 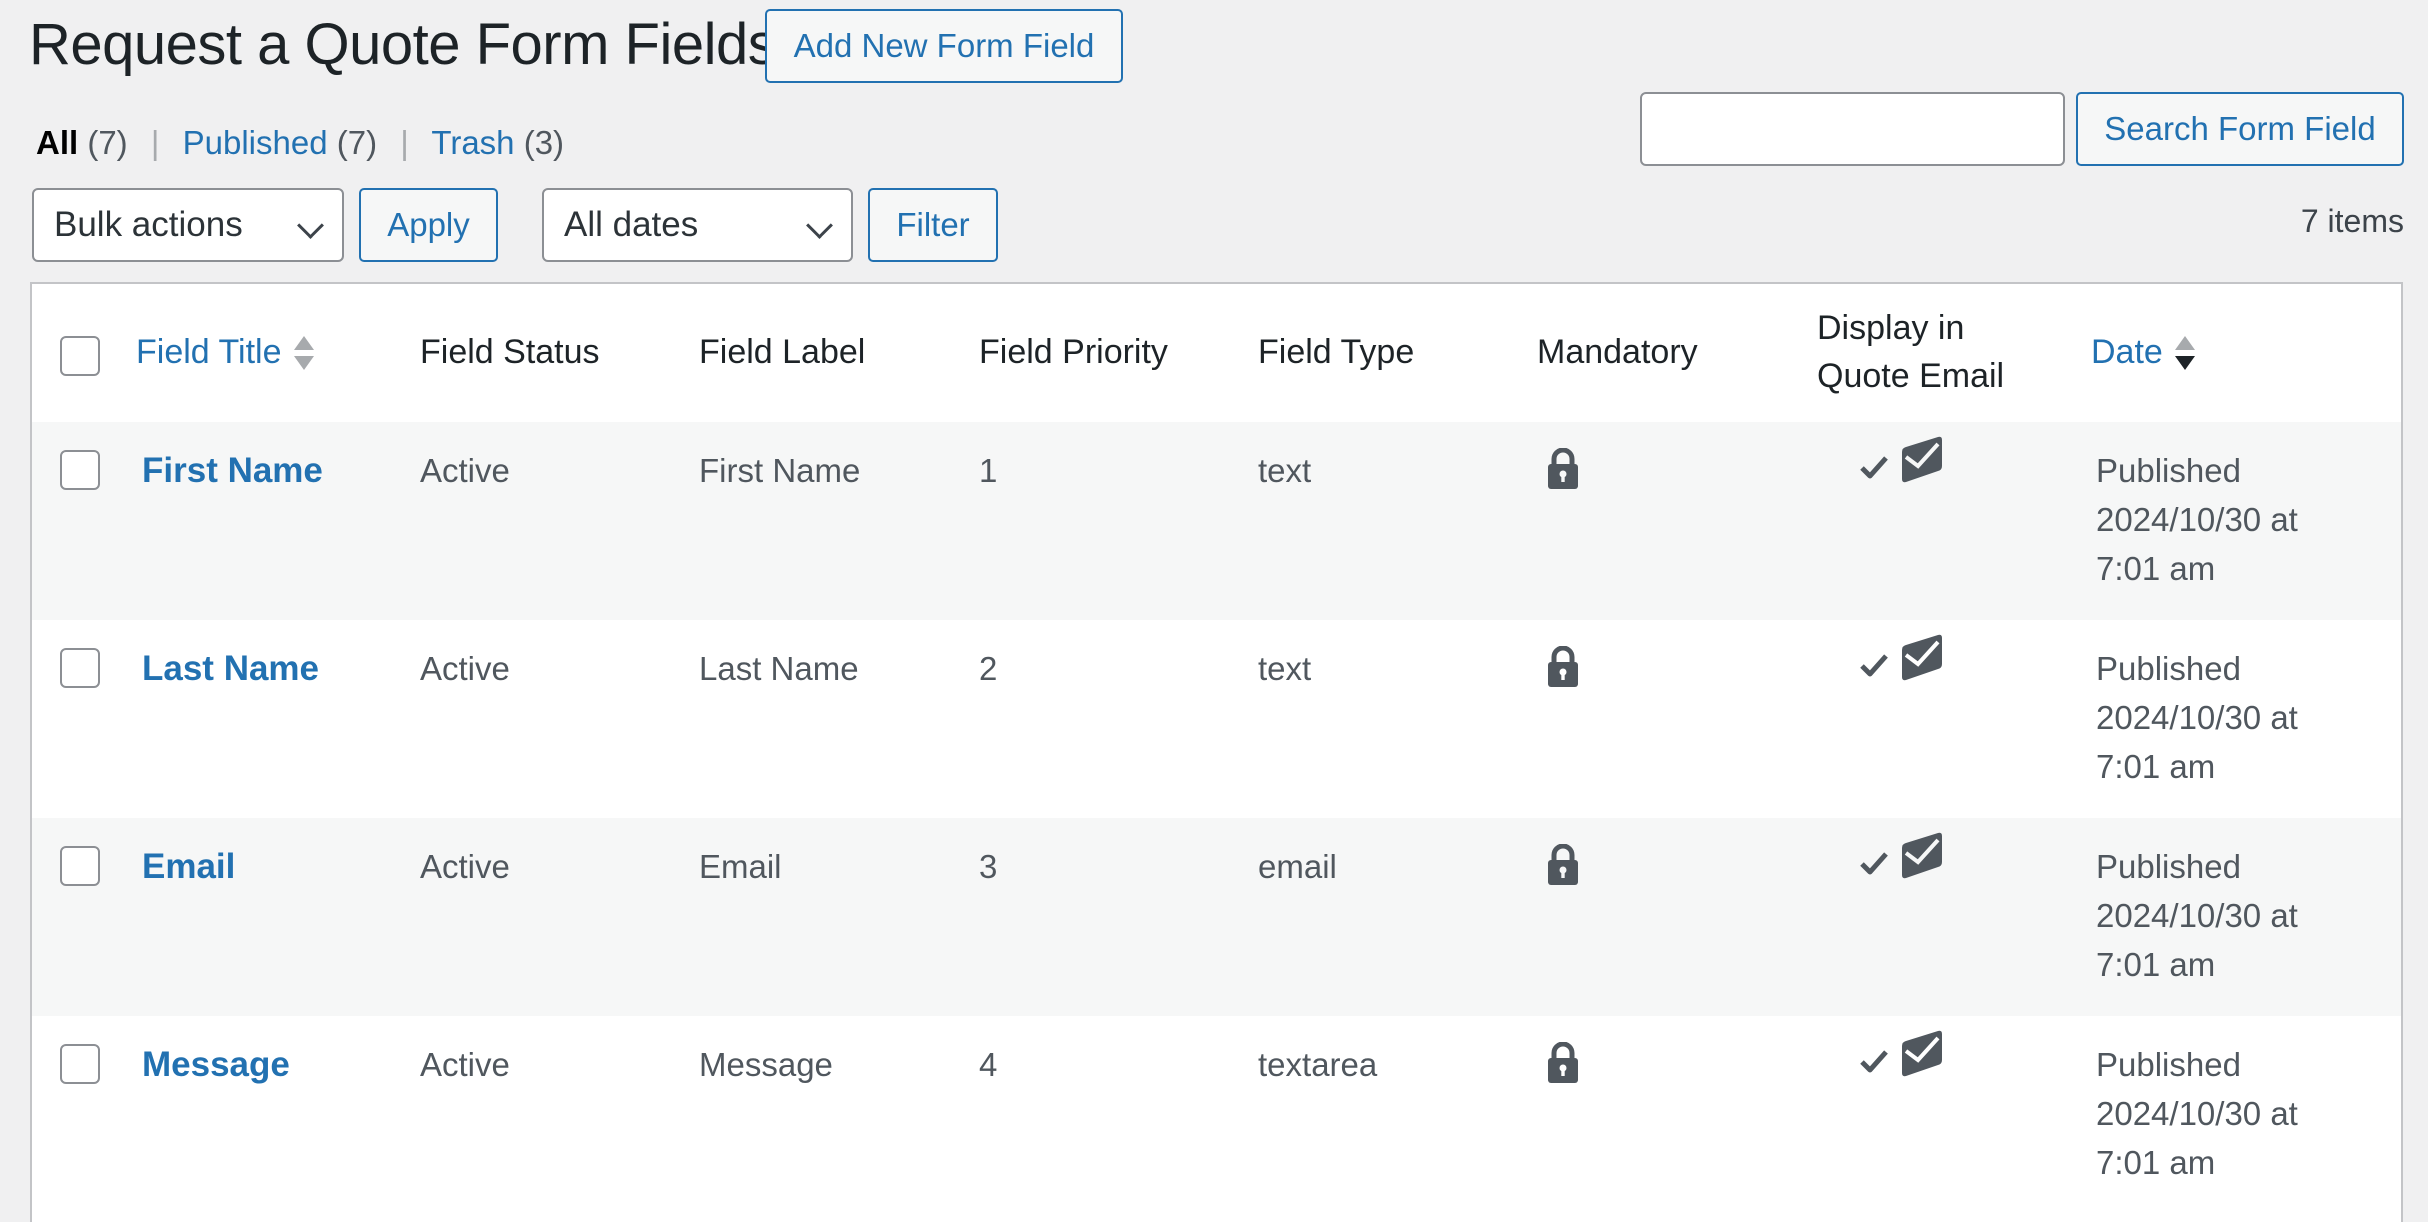 I want to click on field-title-link: Last Name, so click(x=230, y=668).